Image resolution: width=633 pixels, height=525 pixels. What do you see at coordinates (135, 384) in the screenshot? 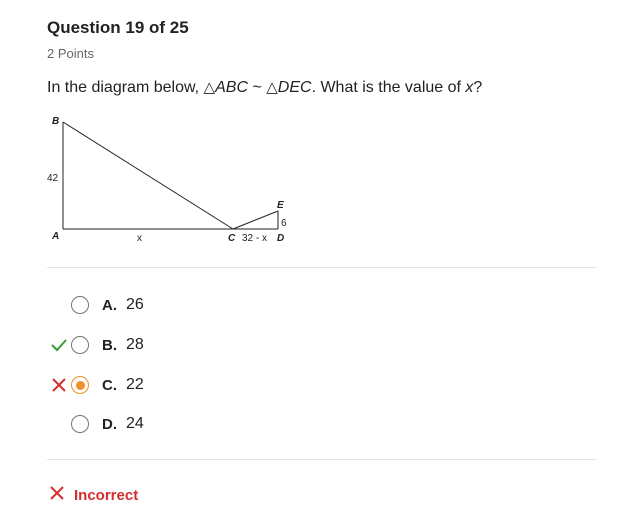
I see `option-value: 22` at bounding box center [135, 384].